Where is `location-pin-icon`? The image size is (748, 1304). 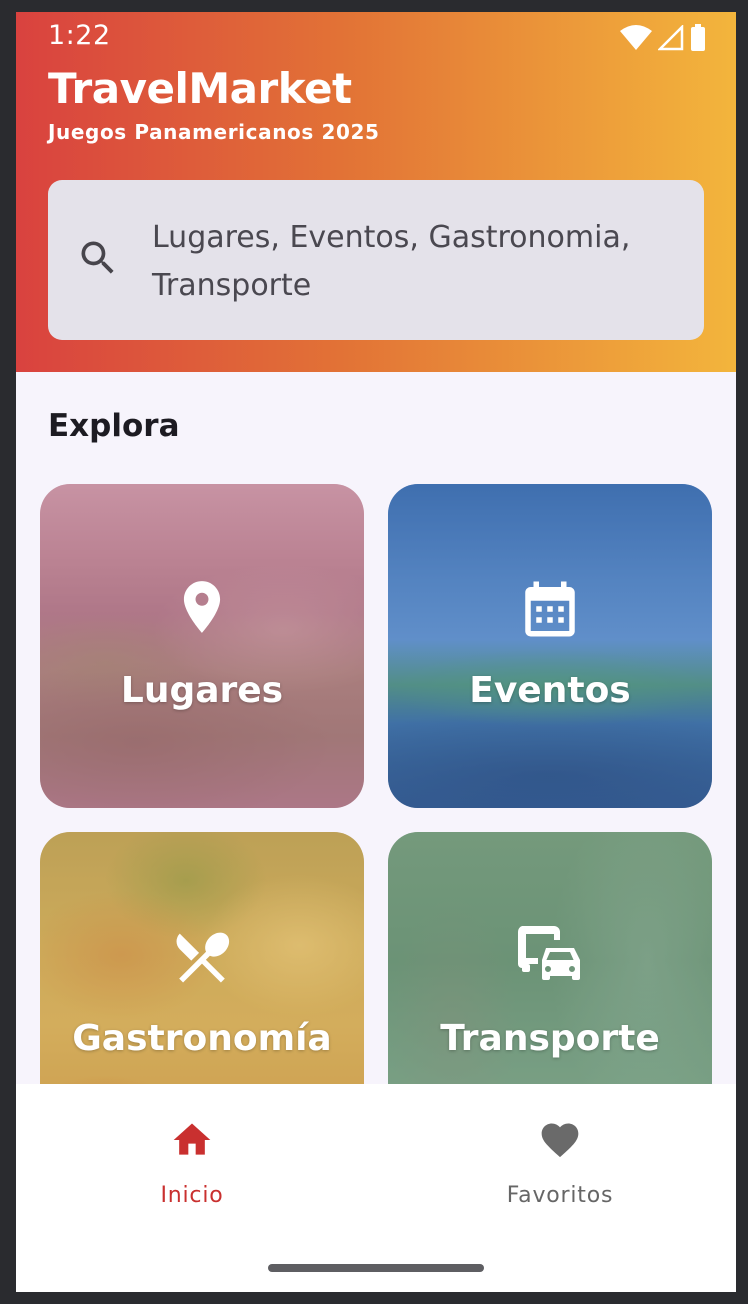
location-pin-icon is located at coordinates (202, 609).